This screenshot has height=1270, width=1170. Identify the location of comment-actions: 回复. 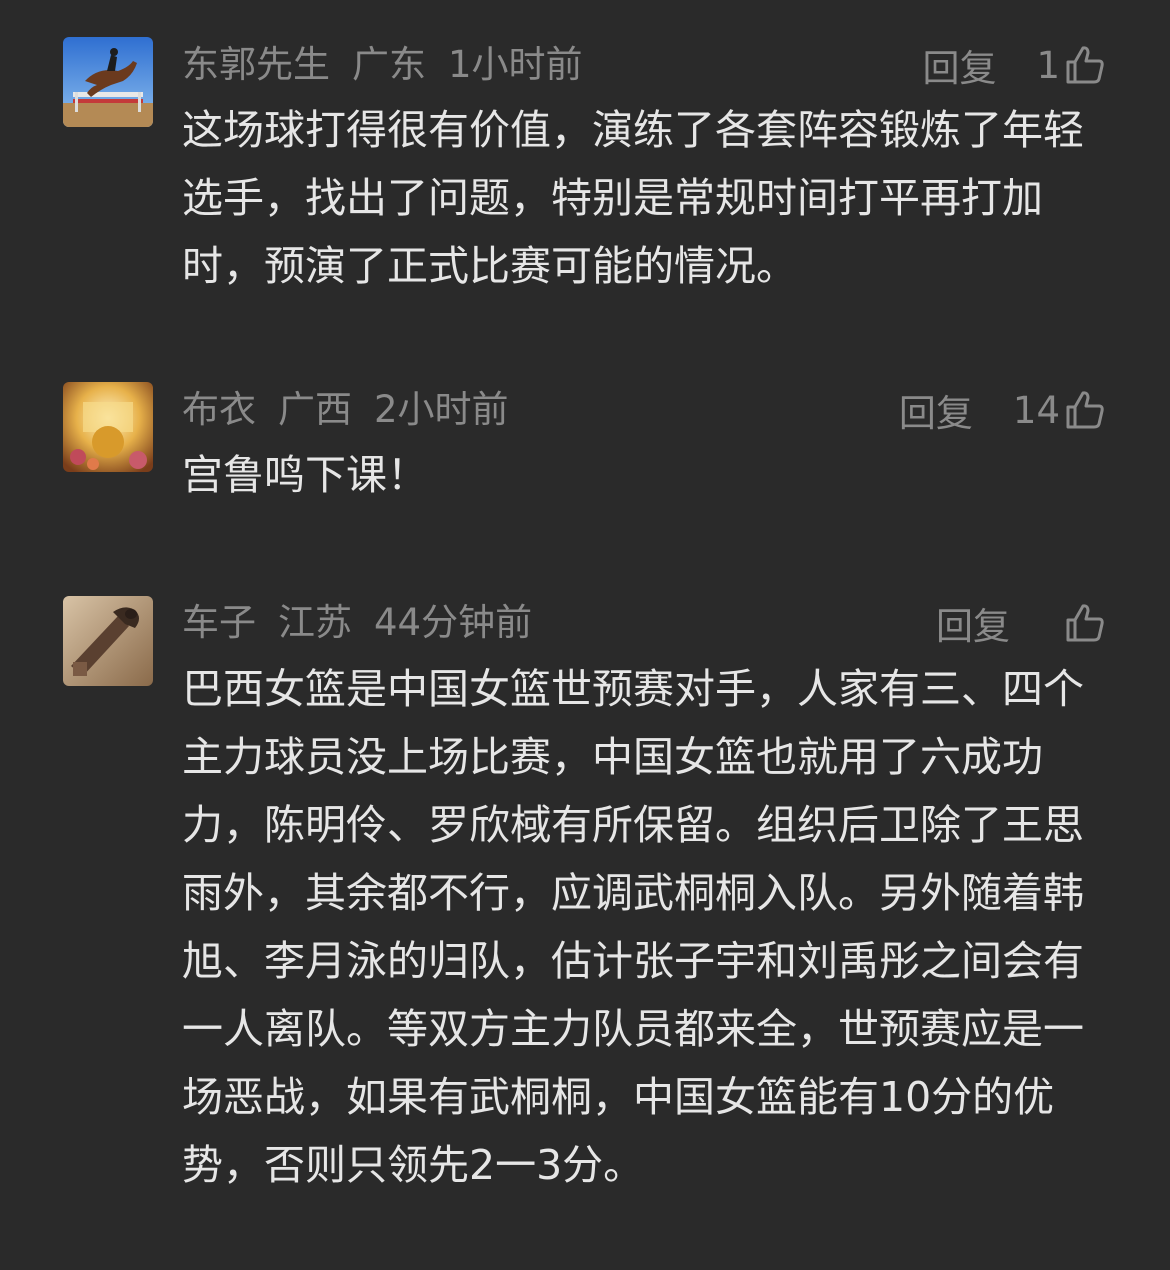
(1021, 623).